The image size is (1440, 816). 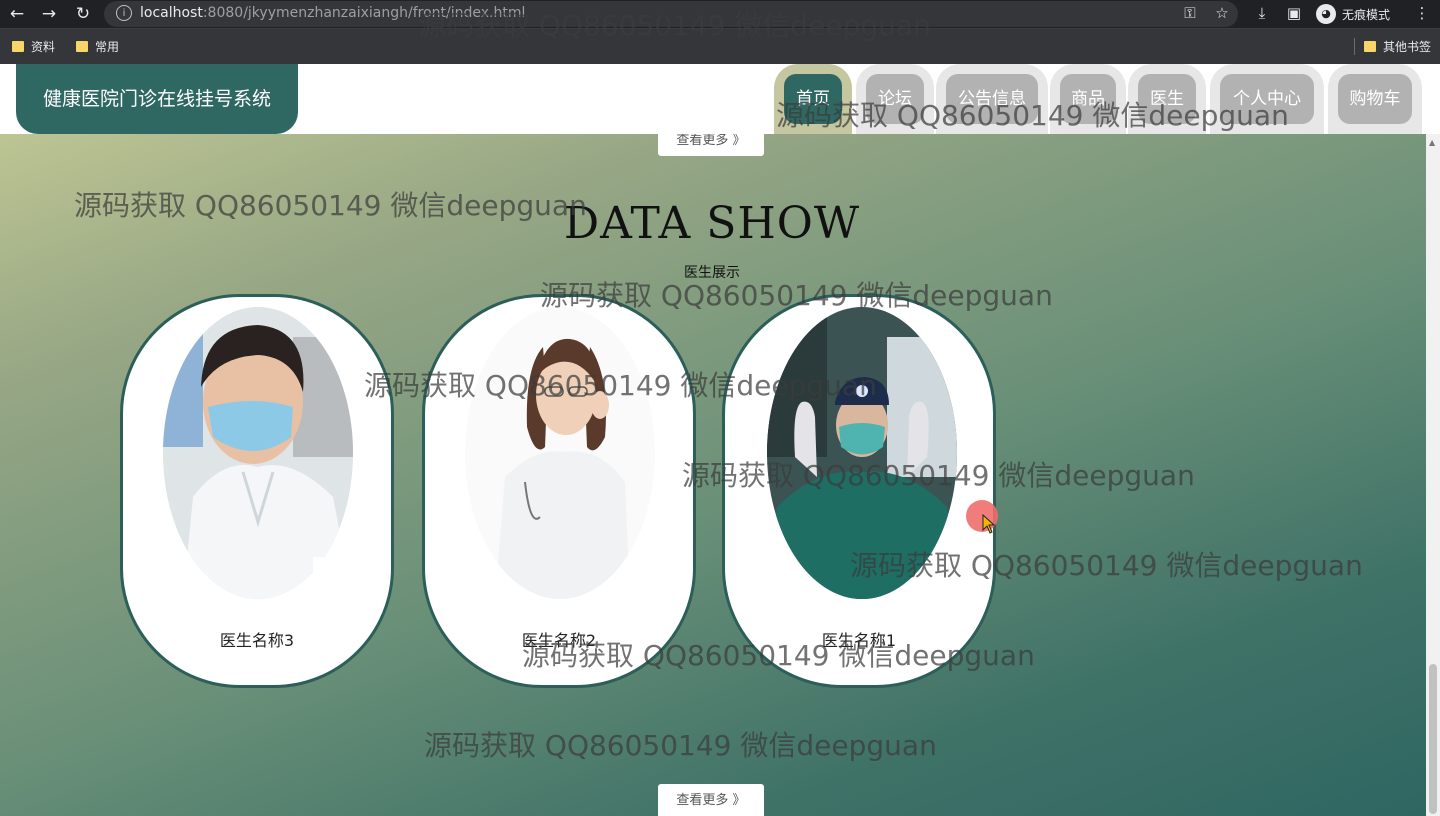 I want to click on incognito-label: 无痕模式, so click(x=1366, y=14).